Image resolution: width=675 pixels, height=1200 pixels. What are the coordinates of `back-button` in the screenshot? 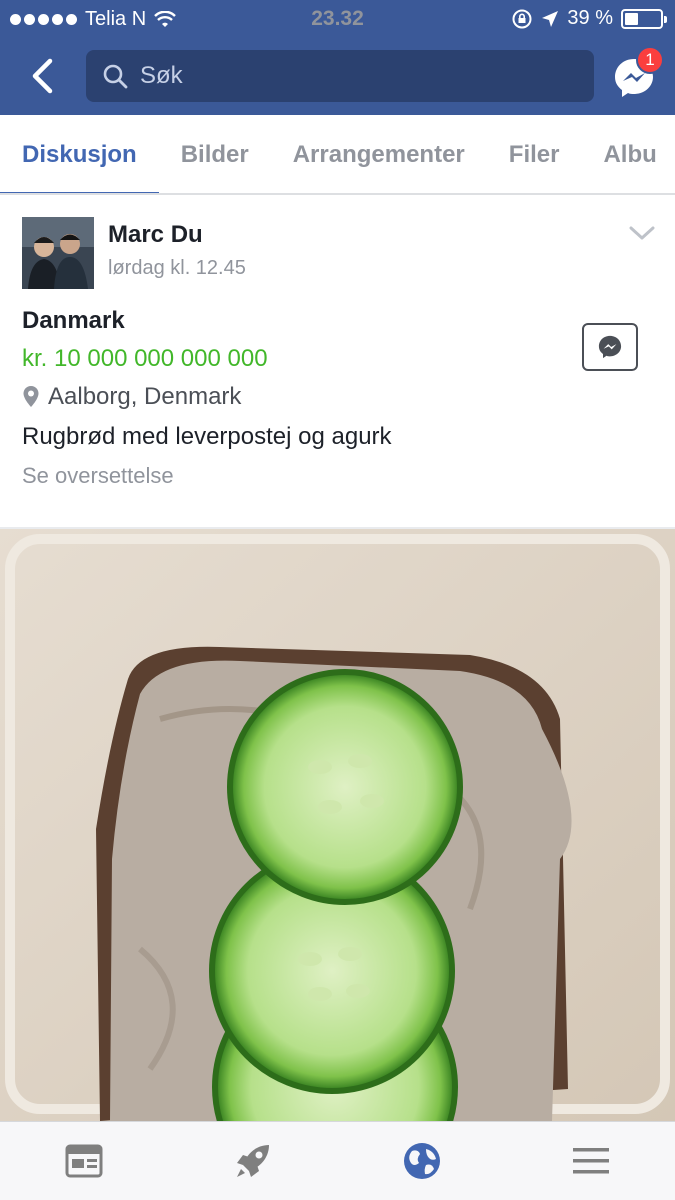 It's located at (42, 76).